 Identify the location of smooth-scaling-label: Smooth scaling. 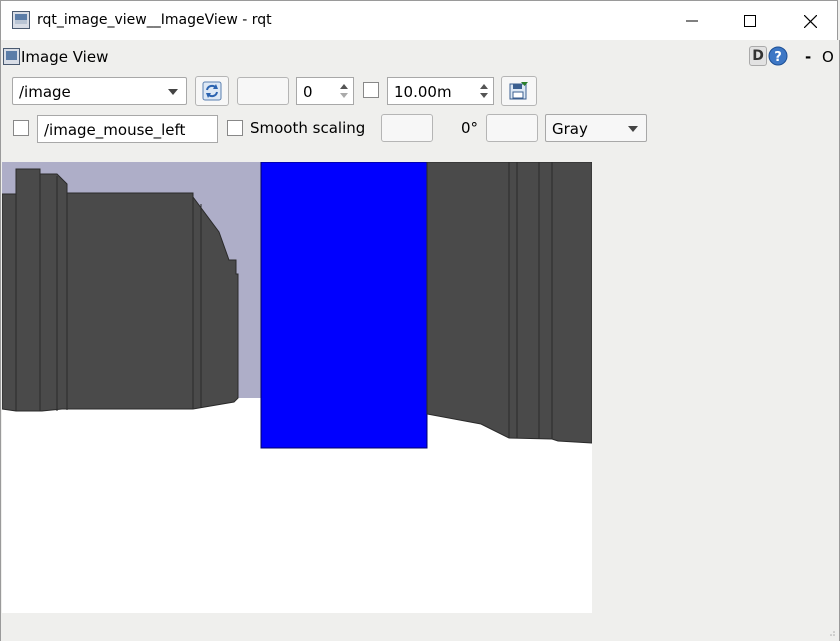
(308, 128).